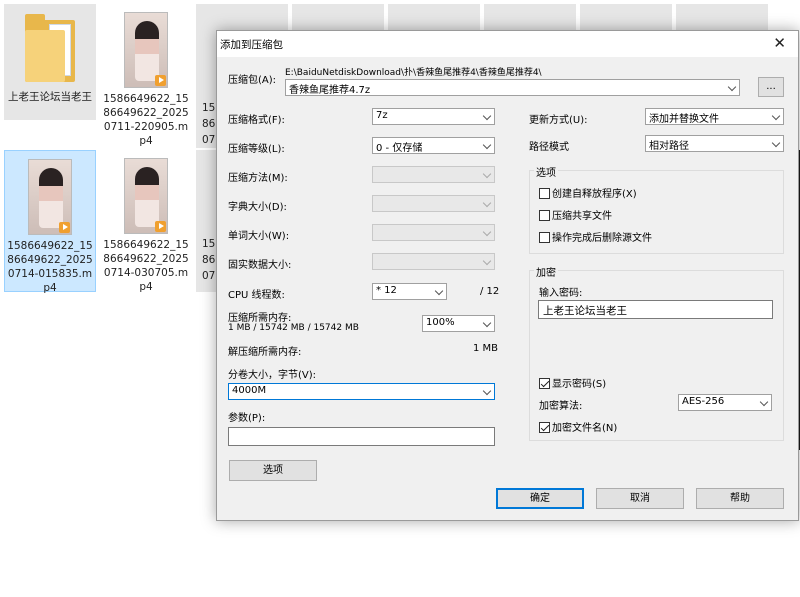 The width and height of the screenshot is (800, 597). Describe the element at coordinates (486, 348) in the screenshot. I see `mem-decomp-value: 1 MB` at that location.